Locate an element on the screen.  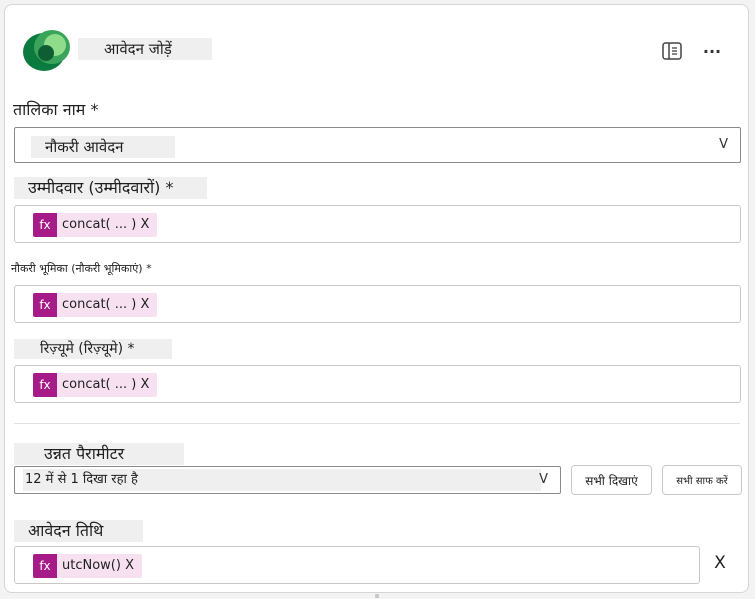
more-options-icon: ··· is located at coordinates (712, 51).